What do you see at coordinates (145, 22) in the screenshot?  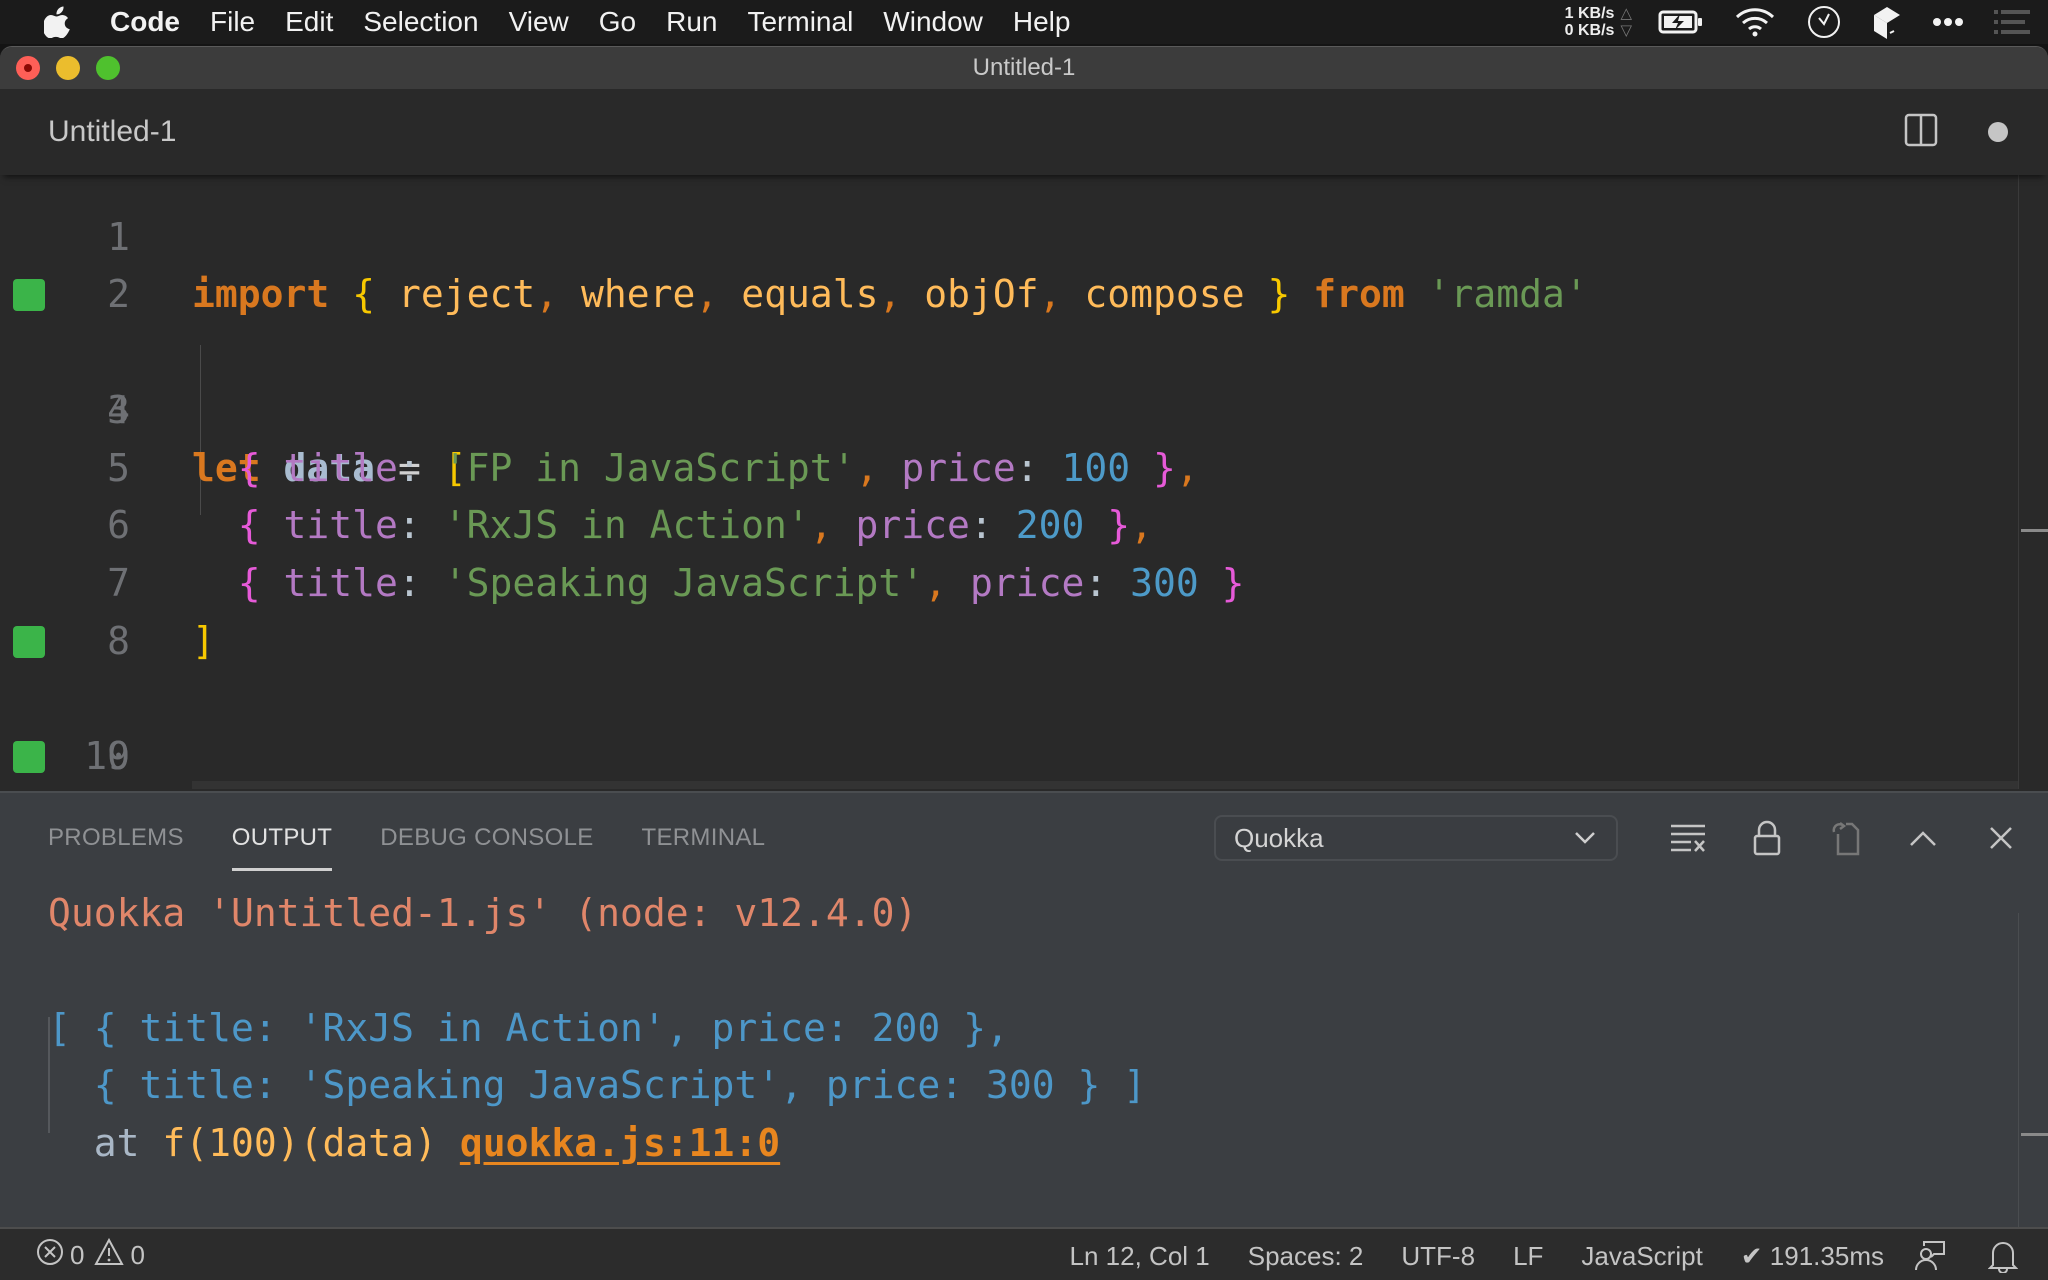 I see `menu-app-code: Code` at bounding box center [145, 22].